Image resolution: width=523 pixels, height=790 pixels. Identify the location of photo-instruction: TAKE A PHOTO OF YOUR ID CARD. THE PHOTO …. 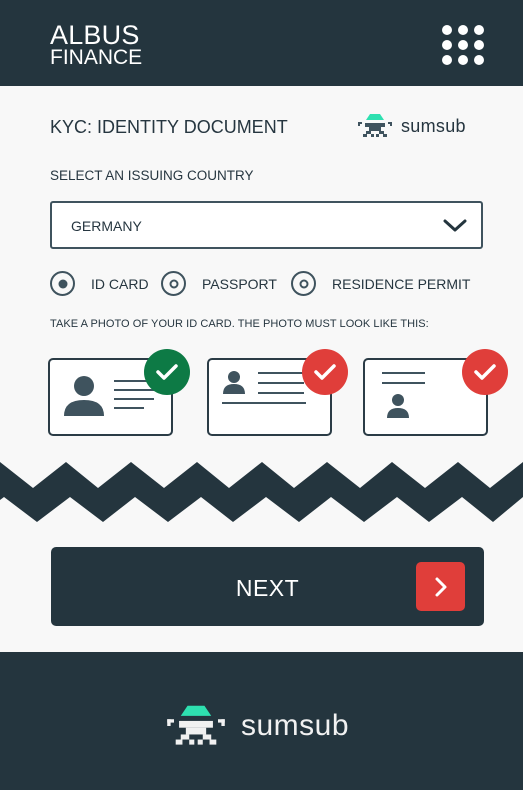
(239, 324).